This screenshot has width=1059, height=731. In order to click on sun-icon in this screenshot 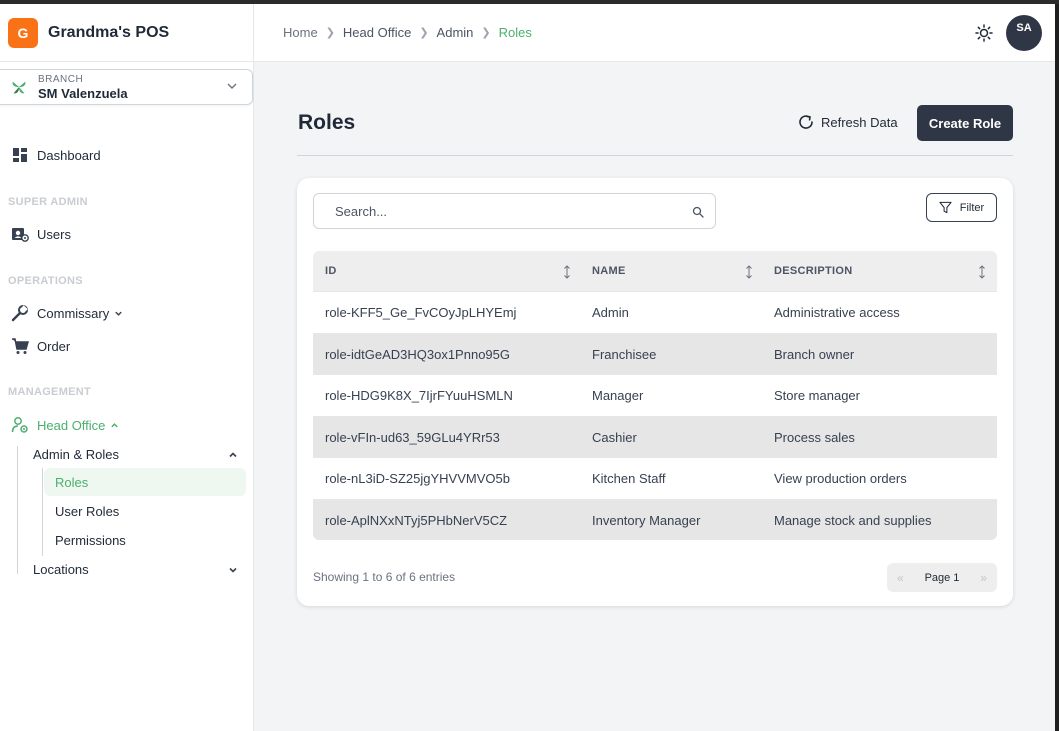, I will do `click(984, 33)`.